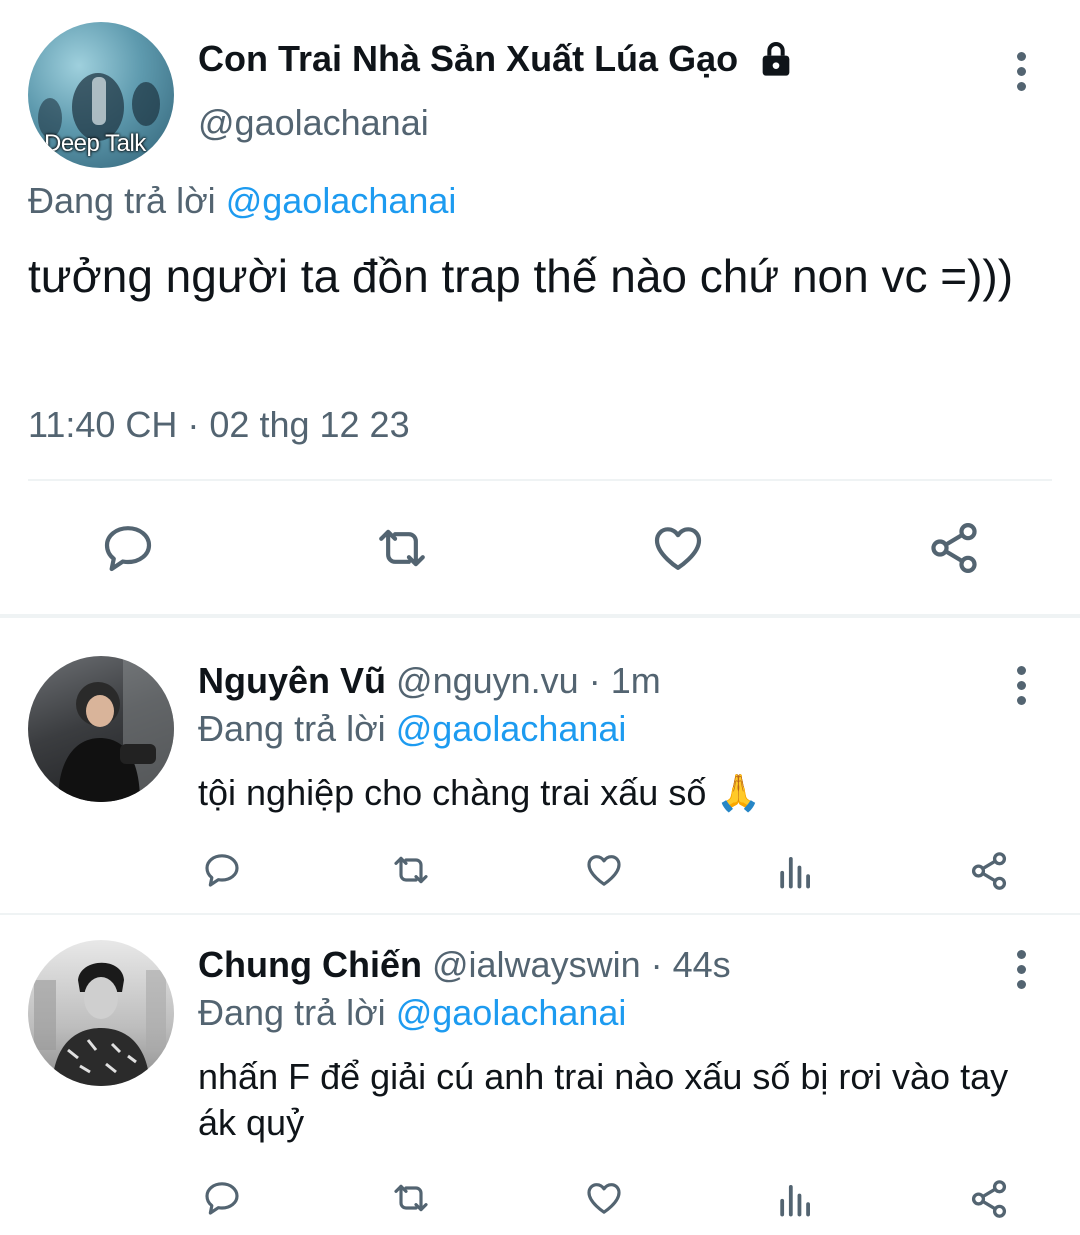 Image resolution: width=1080 pixels, height=1235 pixels. What do you see at coordinates (536, 964) in the screenshot?
I see `author-handle: @ialwayswin` at bounding box center [536, 964].